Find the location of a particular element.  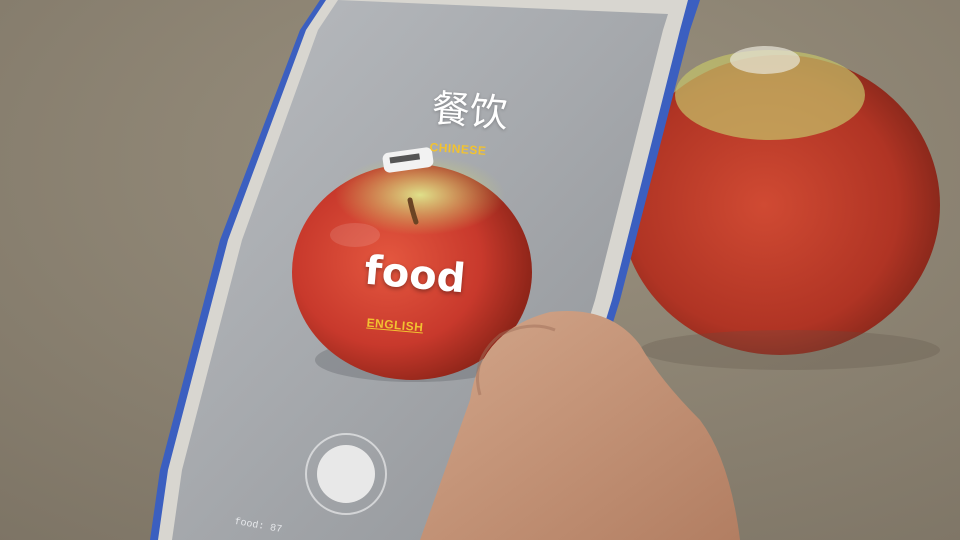

source-word: food is located at coordinates (415, 275).